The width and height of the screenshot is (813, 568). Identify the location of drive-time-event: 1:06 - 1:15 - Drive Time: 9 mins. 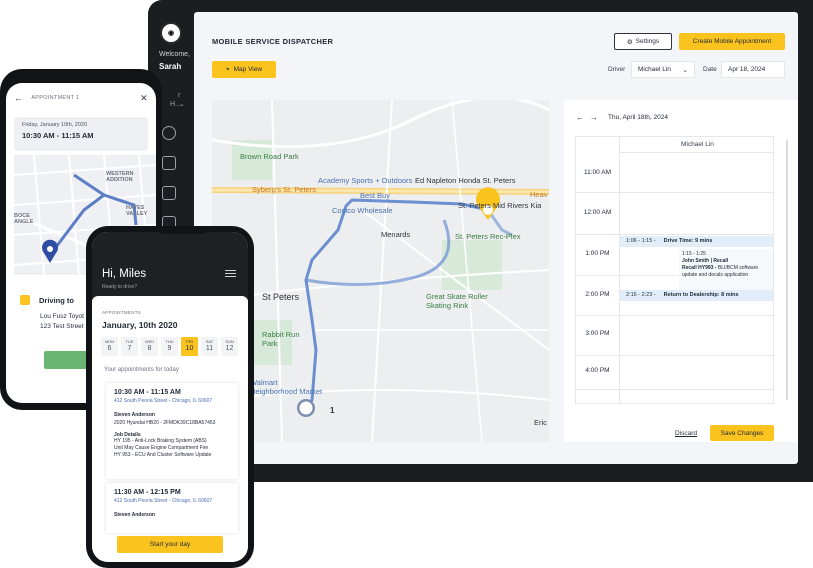
(696, 241).